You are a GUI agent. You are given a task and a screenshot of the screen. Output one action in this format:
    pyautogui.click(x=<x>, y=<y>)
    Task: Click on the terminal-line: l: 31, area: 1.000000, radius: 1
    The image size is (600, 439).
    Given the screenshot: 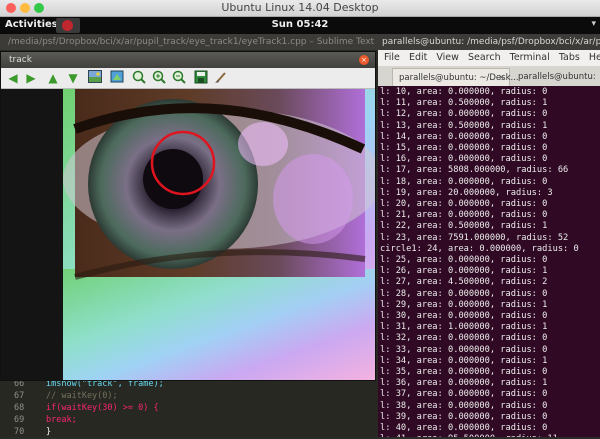 What is the action you would take?
    pyautogui.click(x=464, y=327)
    